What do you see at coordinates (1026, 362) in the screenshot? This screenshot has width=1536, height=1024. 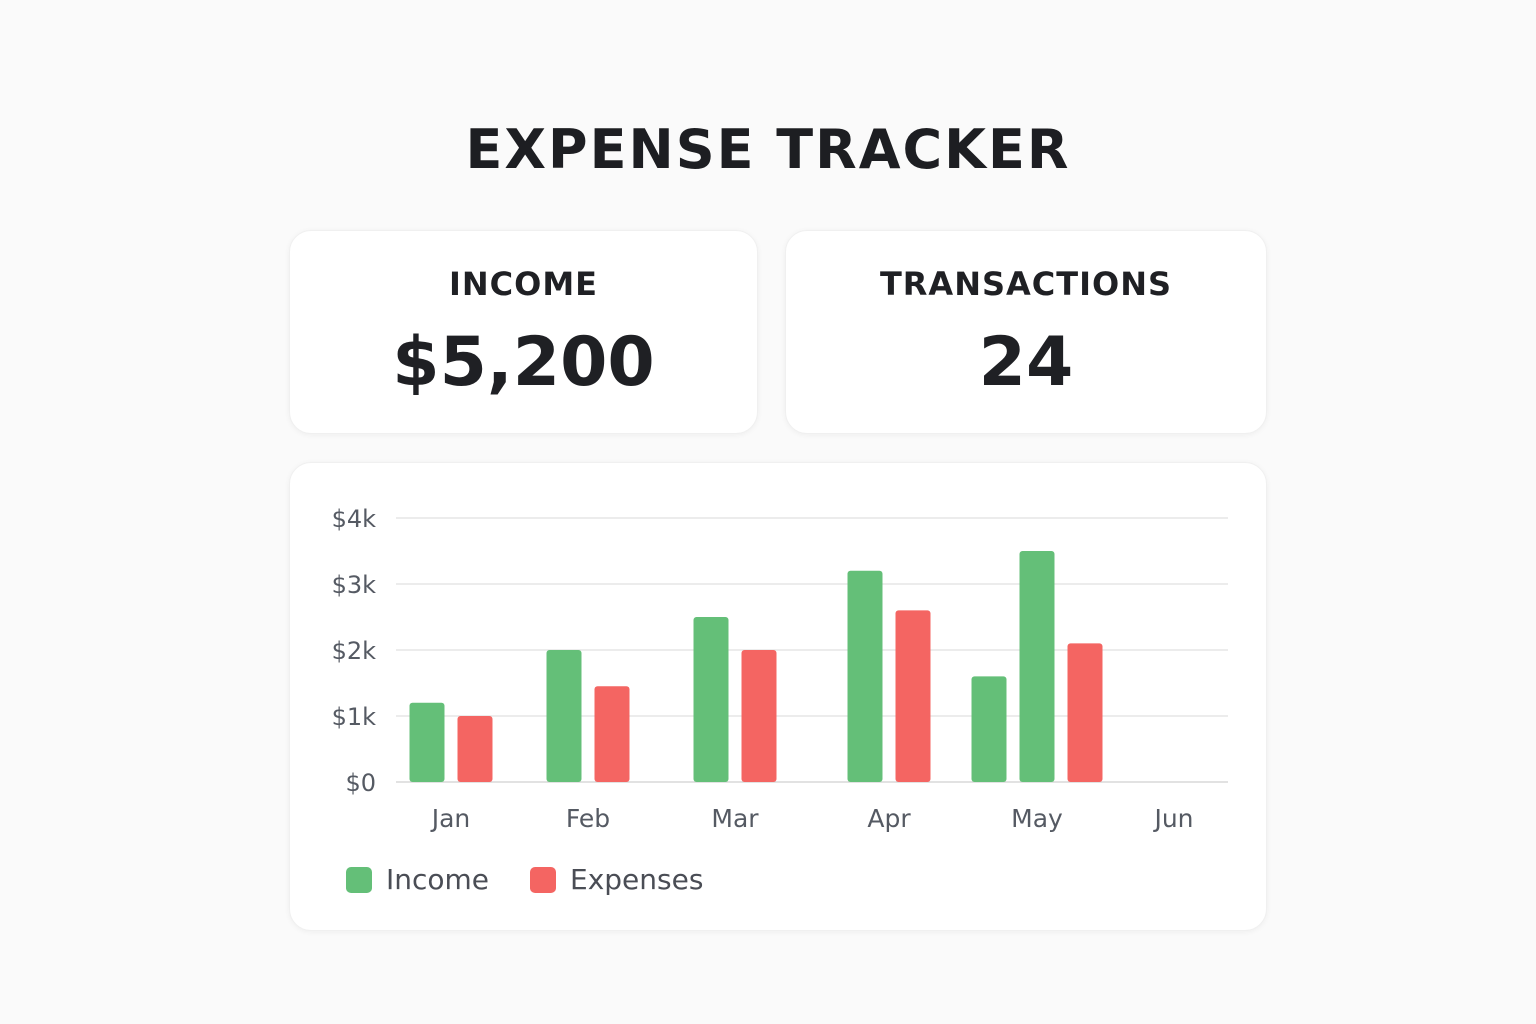 I see `transactions-value: 24` at bounding box center [1026, 362].